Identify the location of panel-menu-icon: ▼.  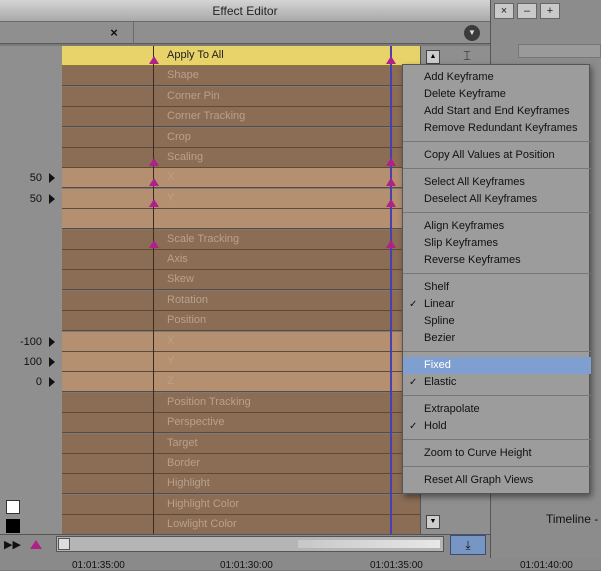
(472, 33).